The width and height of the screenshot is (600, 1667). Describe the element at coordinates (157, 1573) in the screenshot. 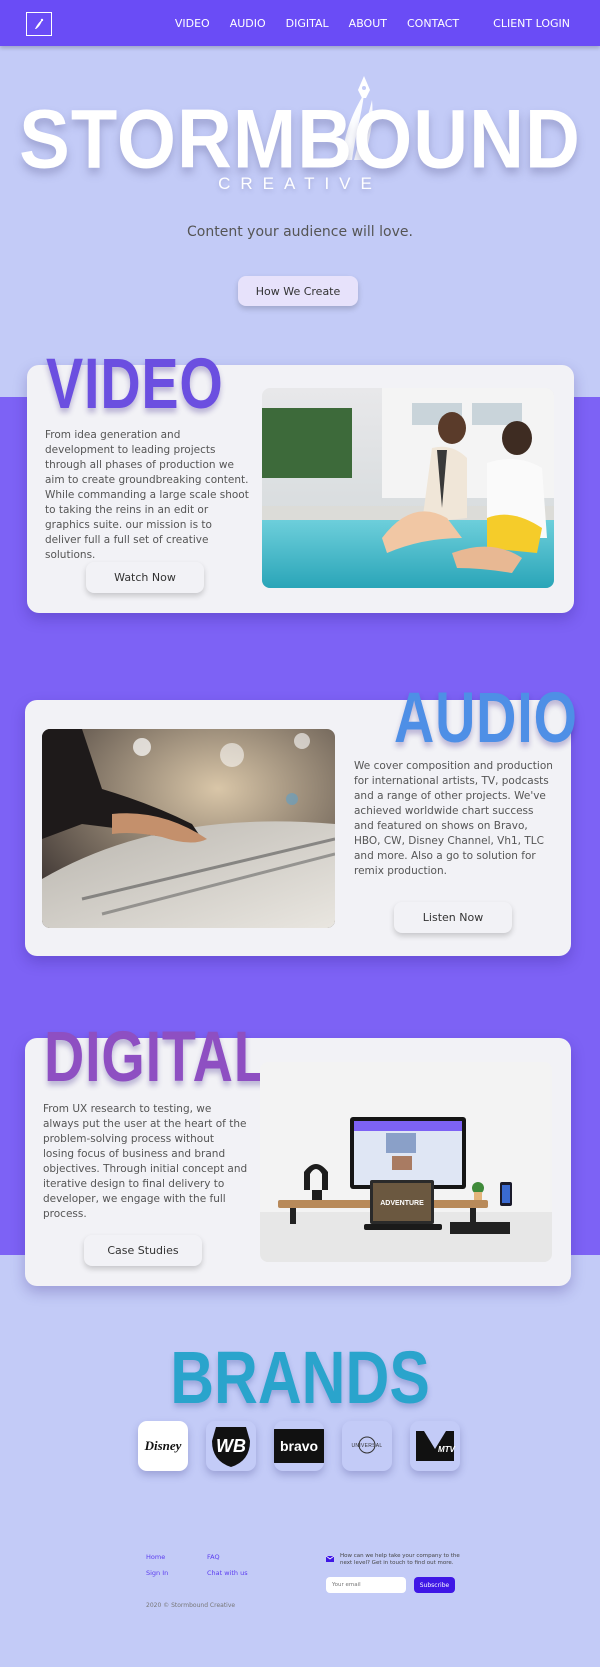

I see `footer-link-sign-in: Sign In` at that location.